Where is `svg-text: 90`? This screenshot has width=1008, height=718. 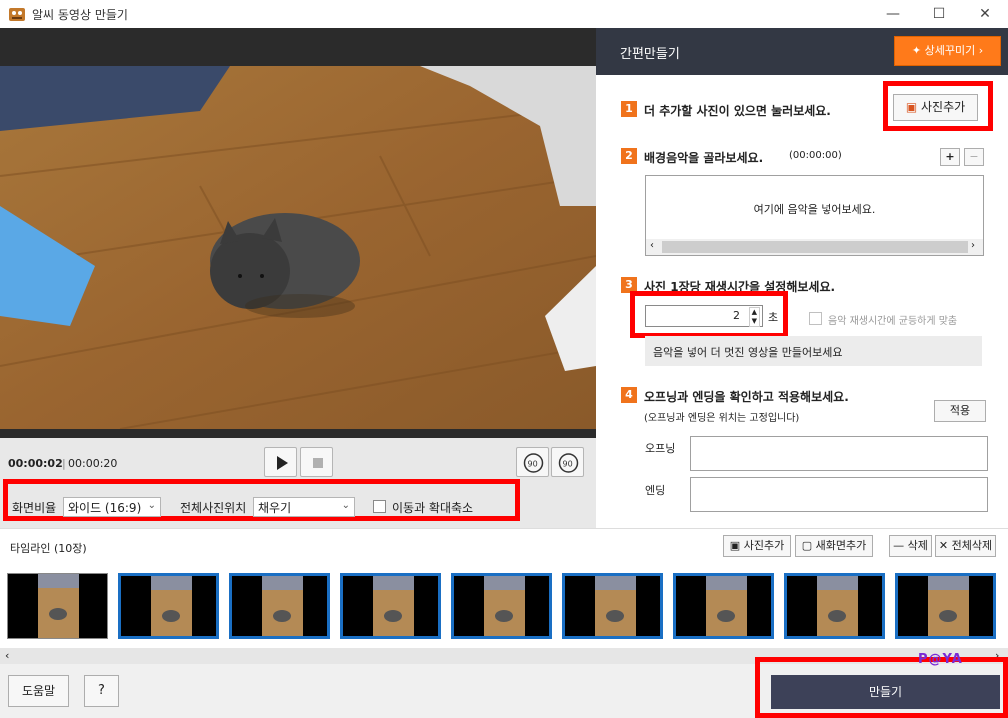
svg-text: 90 is located at coordinates (533, 464).